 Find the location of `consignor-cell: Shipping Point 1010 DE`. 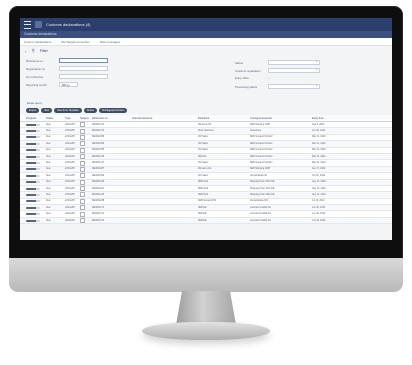

consignor-cell: Shipping Point 1010 DE is located at coordinates (262, 188).